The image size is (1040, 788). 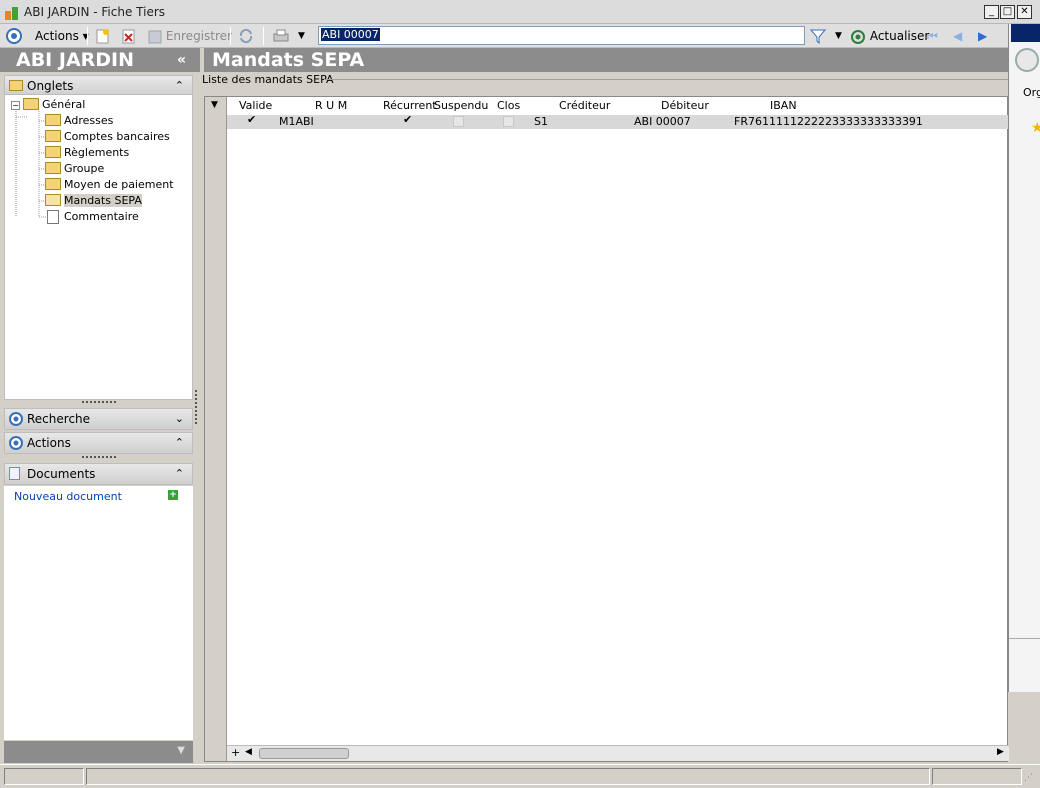 I want to click on col-header-clos: Clos, so click(x=508, y=105).